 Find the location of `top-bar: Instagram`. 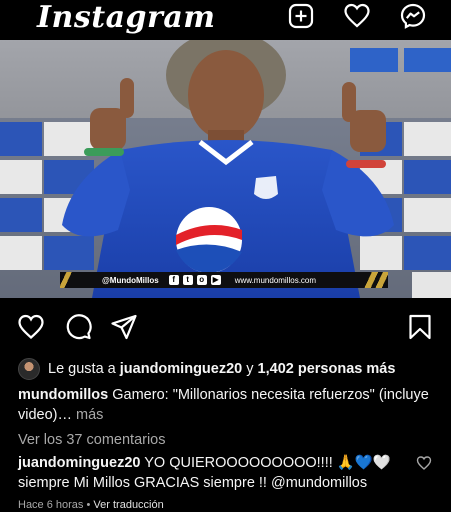

top-bar: Instagram is located at coordinates (225, 20).